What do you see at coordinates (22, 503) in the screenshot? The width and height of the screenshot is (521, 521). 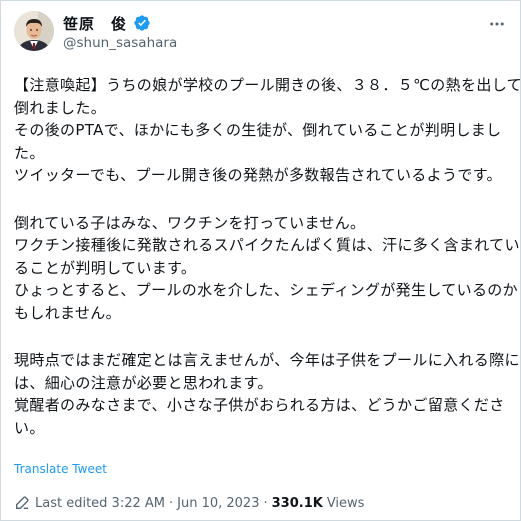 I see `pencil-icon` at bounding box center [22, 503].